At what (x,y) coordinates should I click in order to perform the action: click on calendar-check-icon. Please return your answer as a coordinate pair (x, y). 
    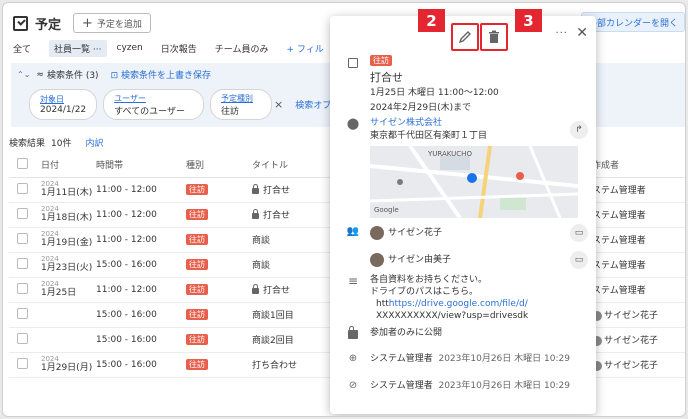
    Looking at the image, I should click on (20, 23).